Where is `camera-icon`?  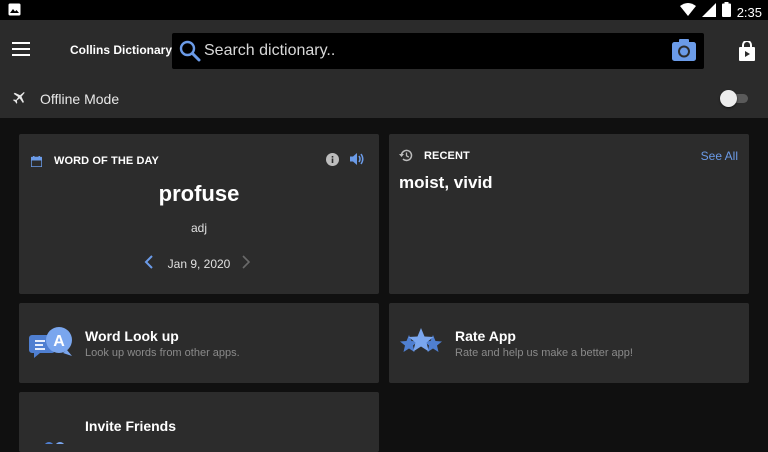
camera-icon is located at coordinates (684, 52).